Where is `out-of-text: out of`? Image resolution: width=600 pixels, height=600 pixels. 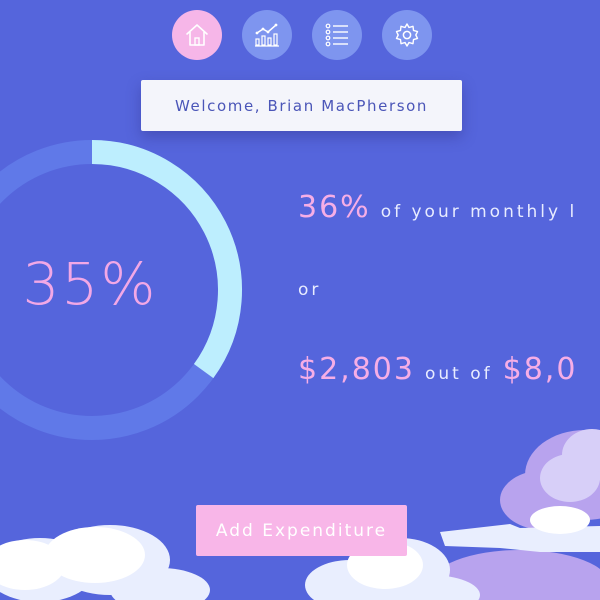 out-of-text: out of is located at coordinates (458, 374).